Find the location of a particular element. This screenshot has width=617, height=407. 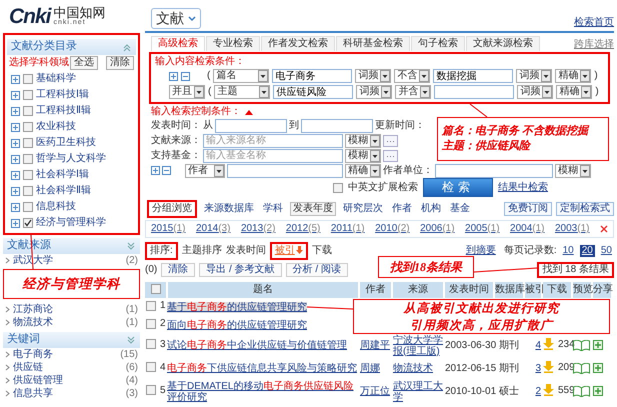

dropdown: 篇名 is located at coordinates (241, 76).